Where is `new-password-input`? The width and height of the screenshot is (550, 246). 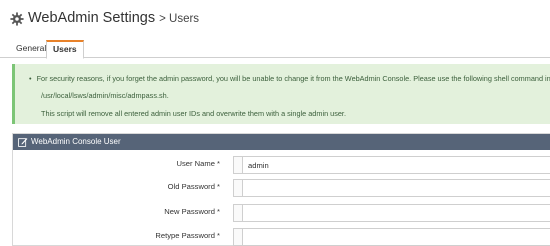
new-password-input is located at coordinates (398, 213).